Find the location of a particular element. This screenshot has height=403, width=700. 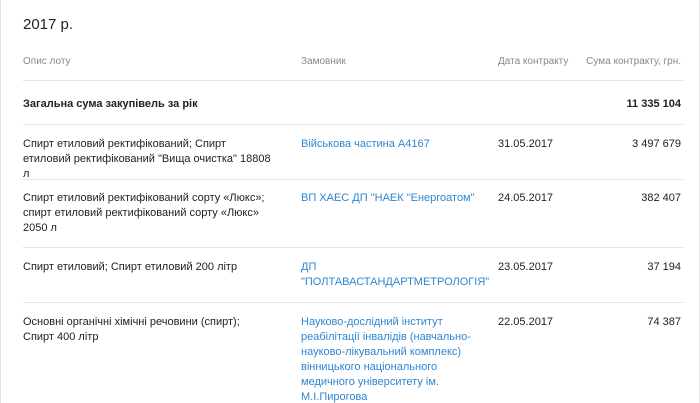

column-header-customer: Замовник is located at coordinates (323, 61).